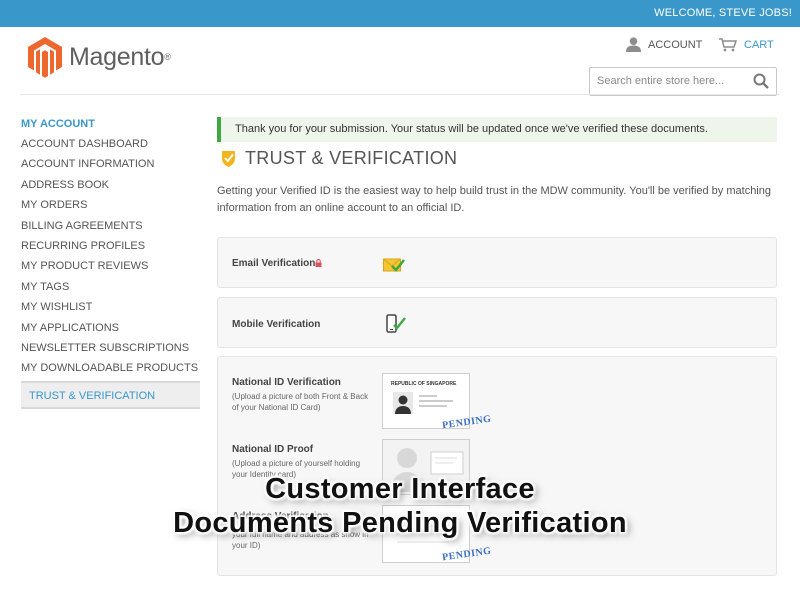  I want to click on page-title-text: TRUST & VERIFICATION, so click(351, 158).